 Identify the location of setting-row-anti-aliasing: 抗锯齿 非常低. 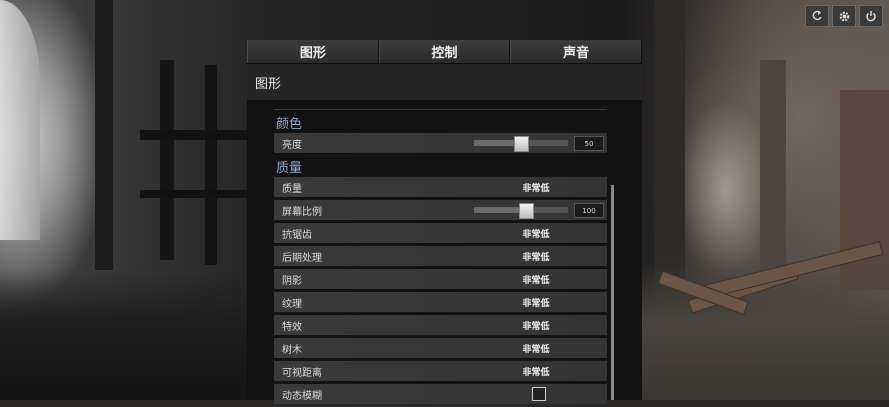
(440, 233).